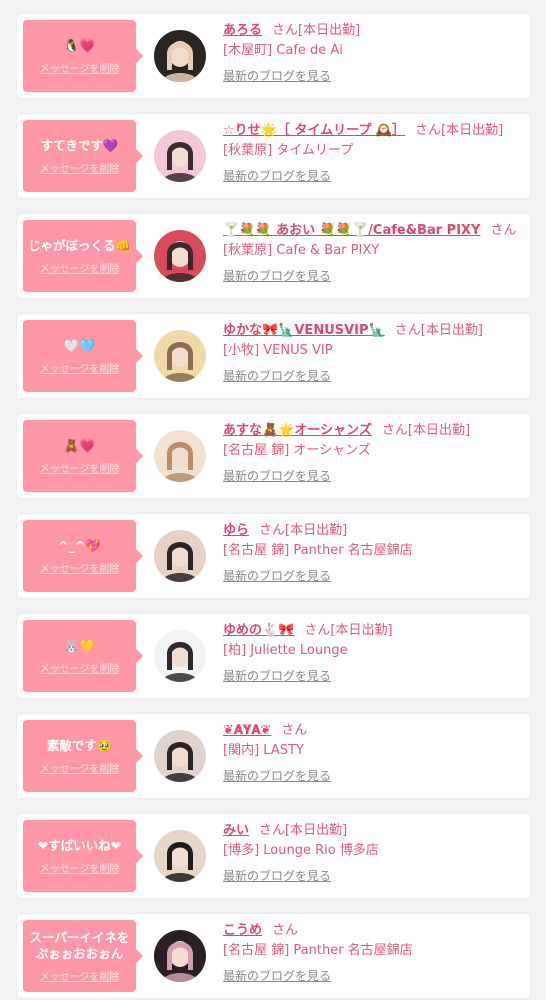 The height and width of the screenshot is (1000, 546). I want to click on message-text: スーパーイイネを ぷぉぉおおぉん, so click(79, 945).